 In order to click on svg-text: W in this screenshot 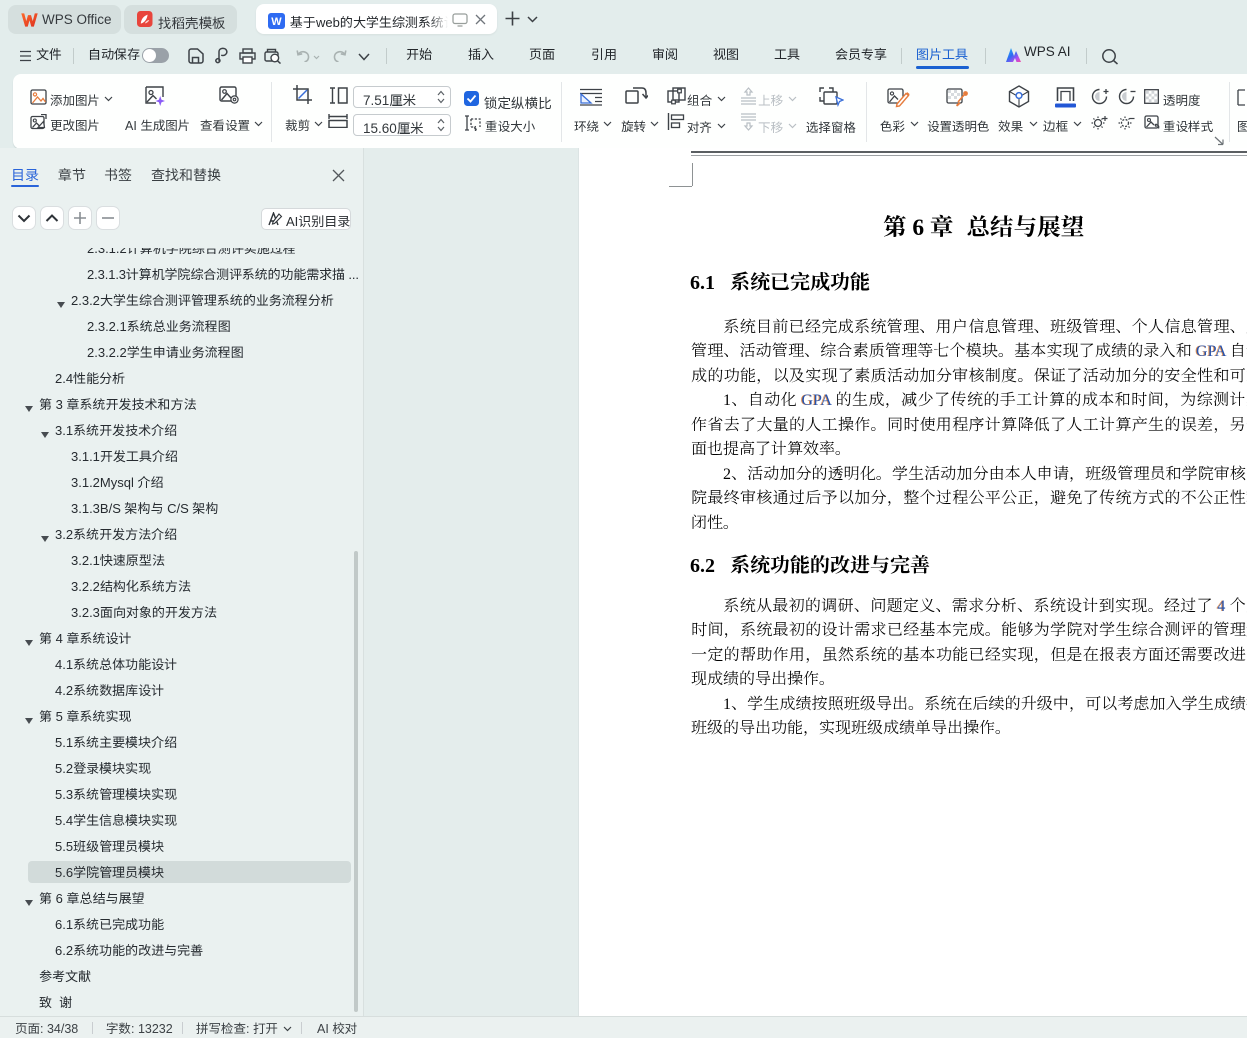, I will do `click(276, 22)`.